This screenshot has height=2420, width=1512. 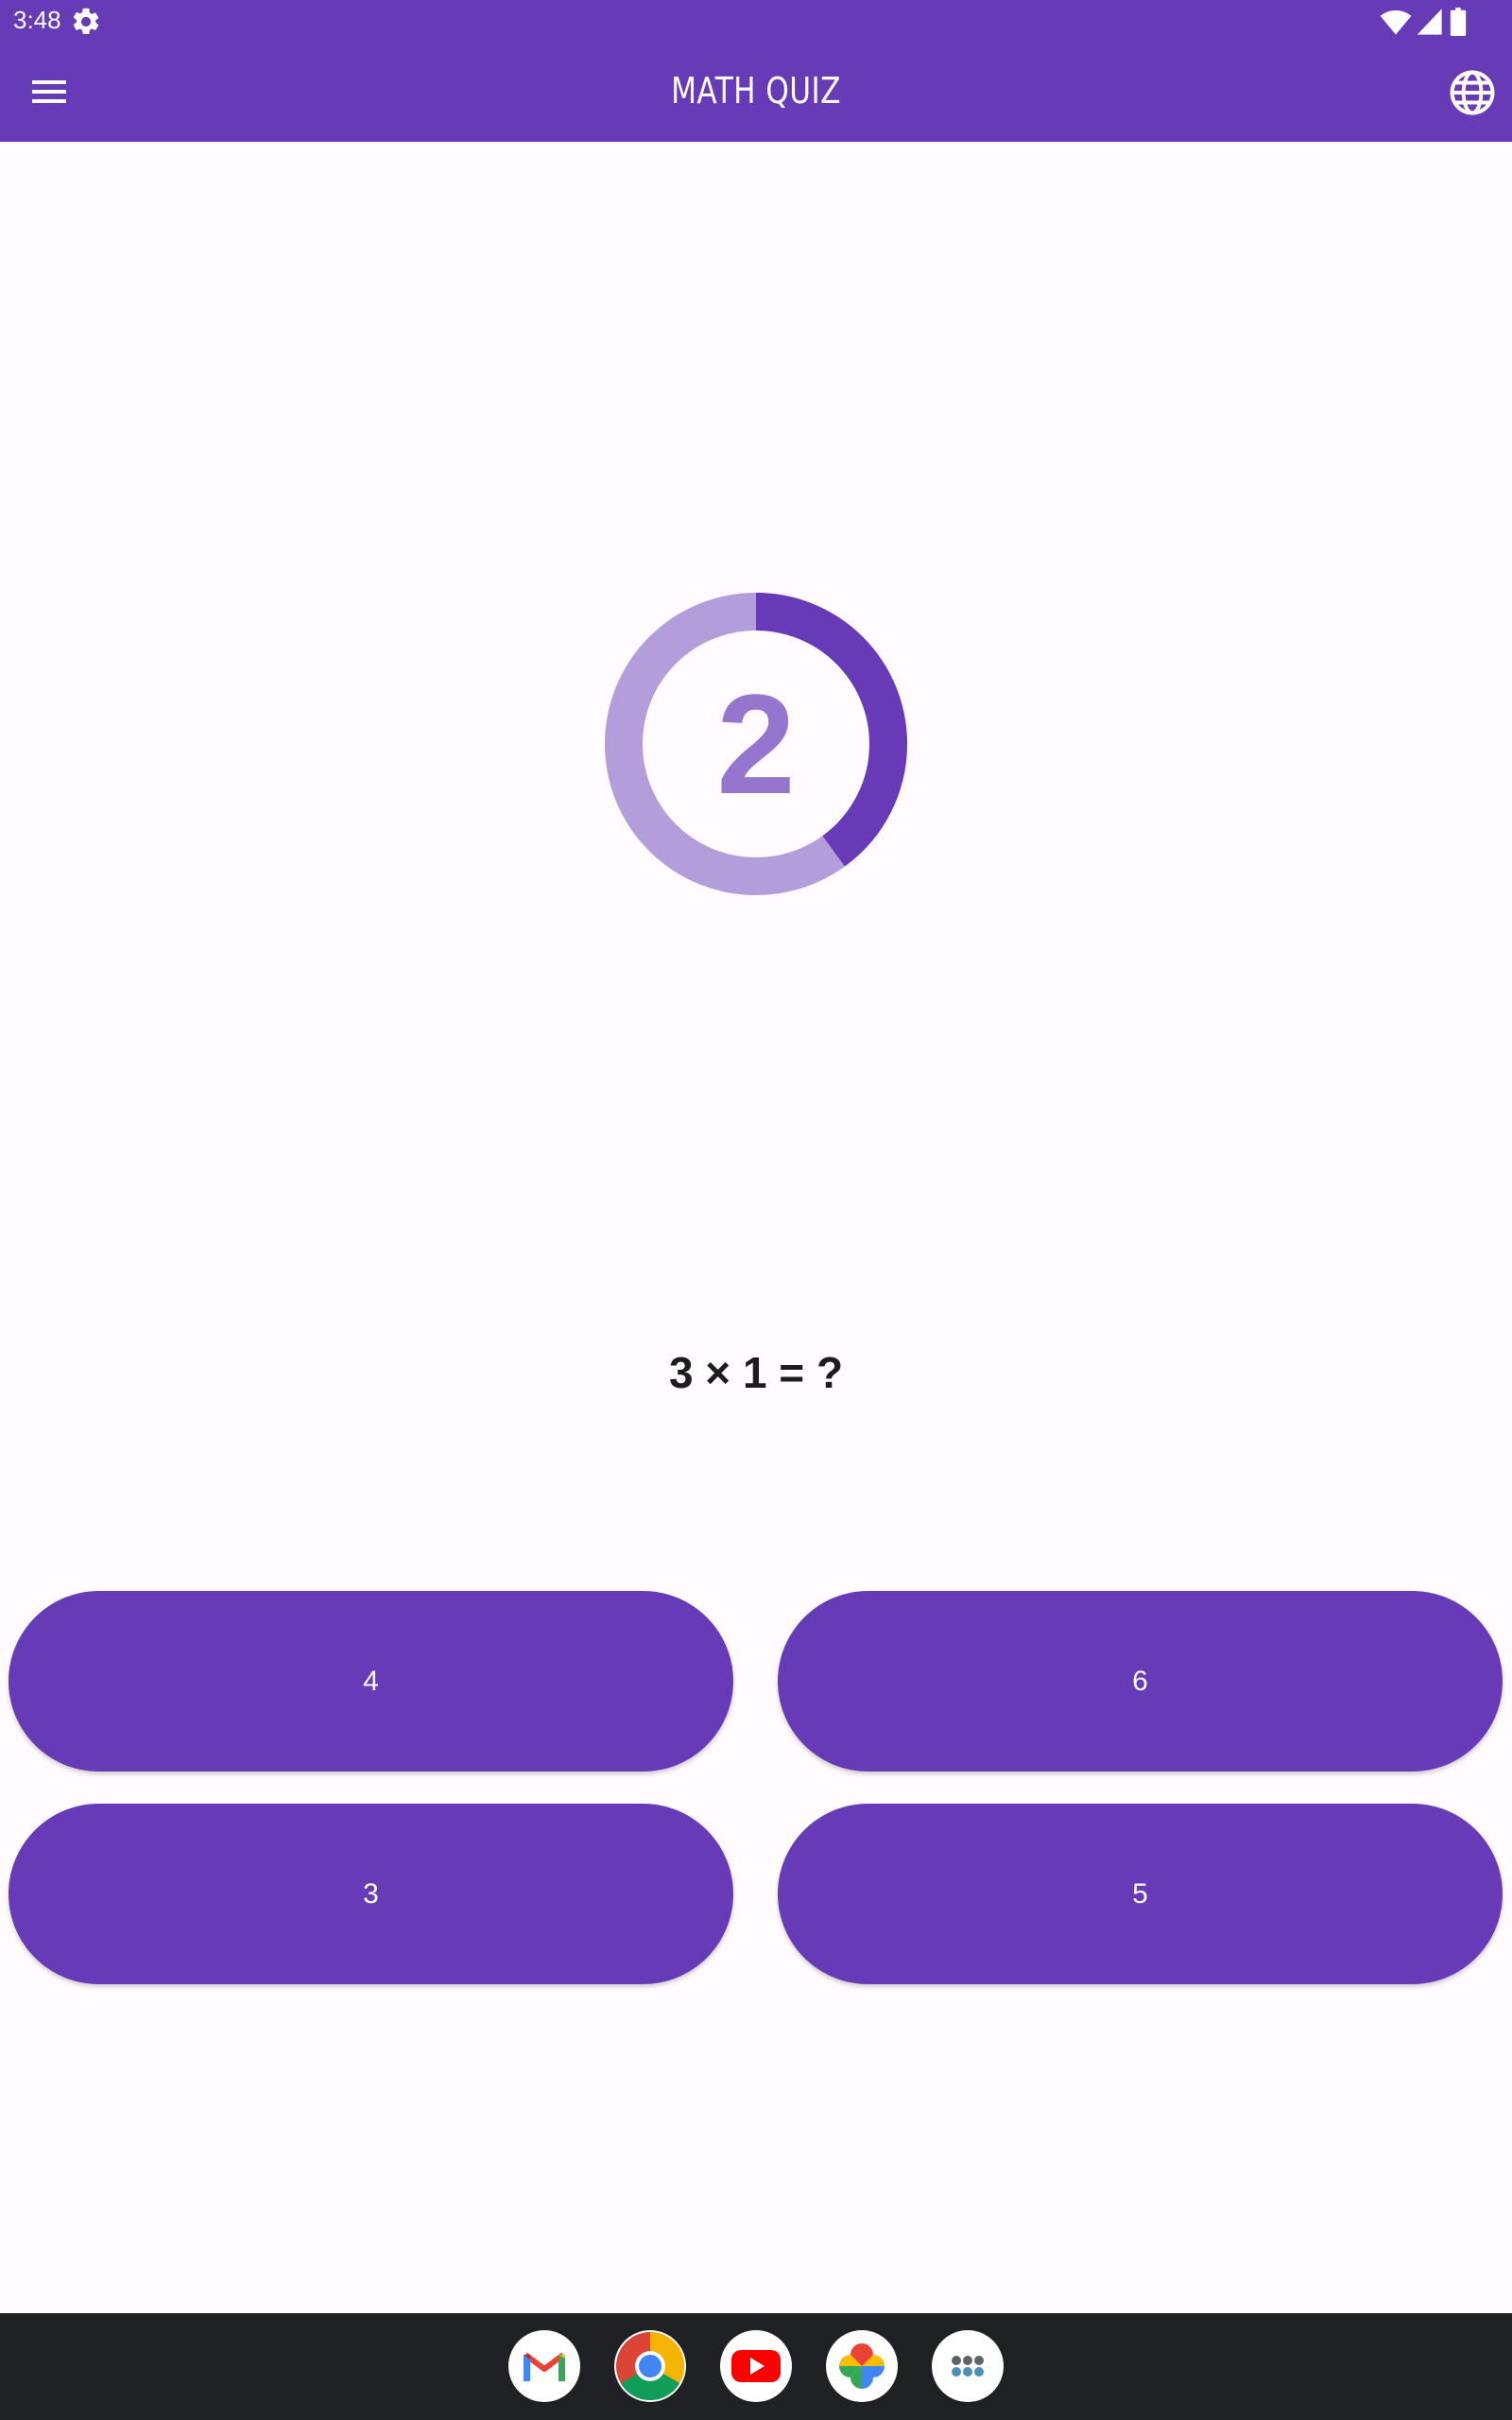 I want to click on chrome-app, so click(x=650, y=2366).